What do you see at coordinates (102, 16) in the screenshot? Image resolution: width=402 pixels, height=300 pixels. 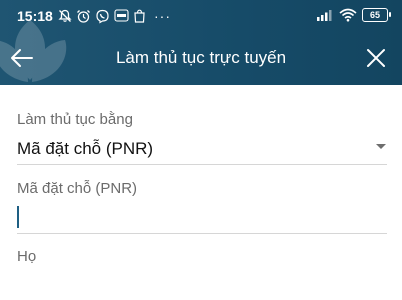 I see `viber-icon` at bounding box center [102, 16].